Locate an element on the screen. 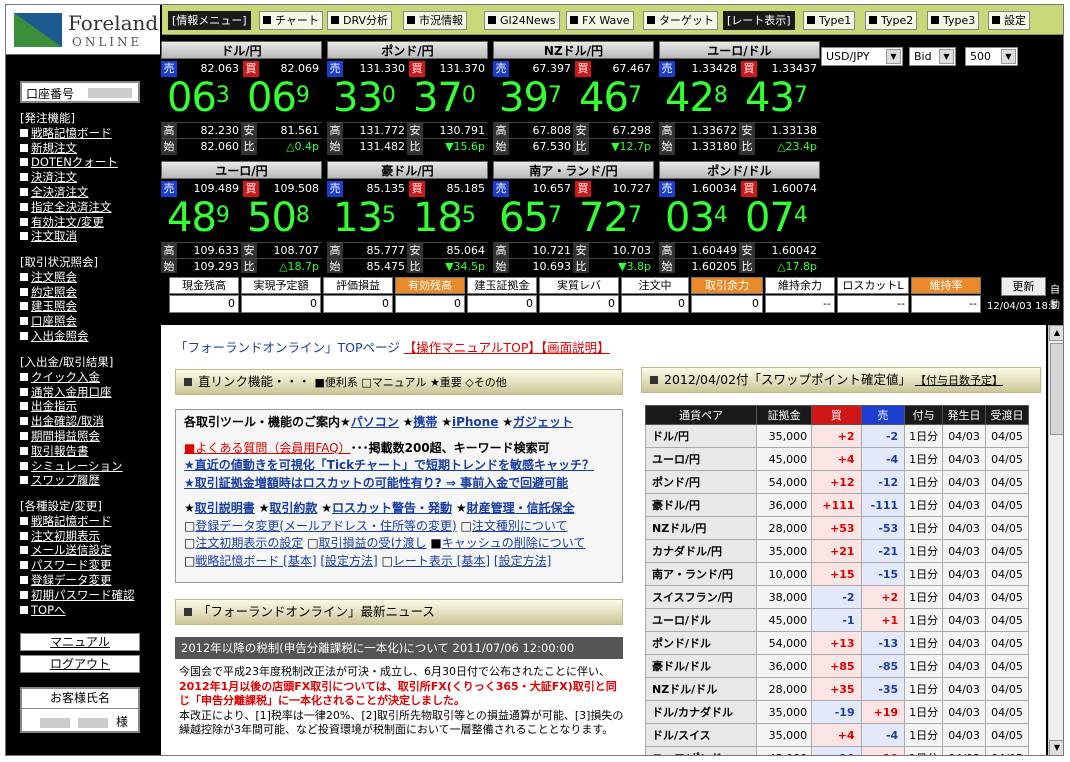 This screenshot has width=1070, height=762. nav-type1: Type1 is located at coordinates (829, 20).